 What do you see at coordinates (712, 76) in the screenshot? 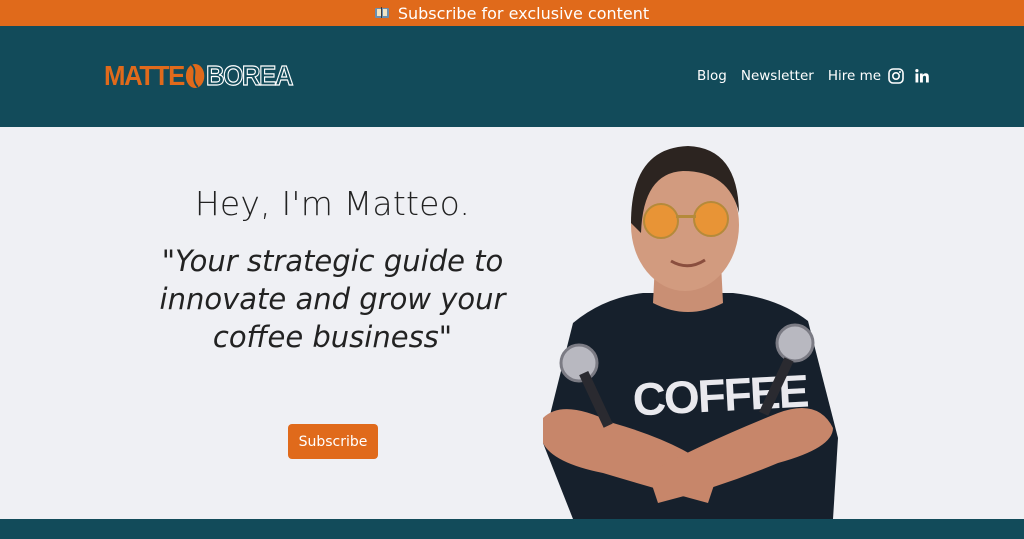
I see `nav-blog: Blog` at bounding box center [712, 76].